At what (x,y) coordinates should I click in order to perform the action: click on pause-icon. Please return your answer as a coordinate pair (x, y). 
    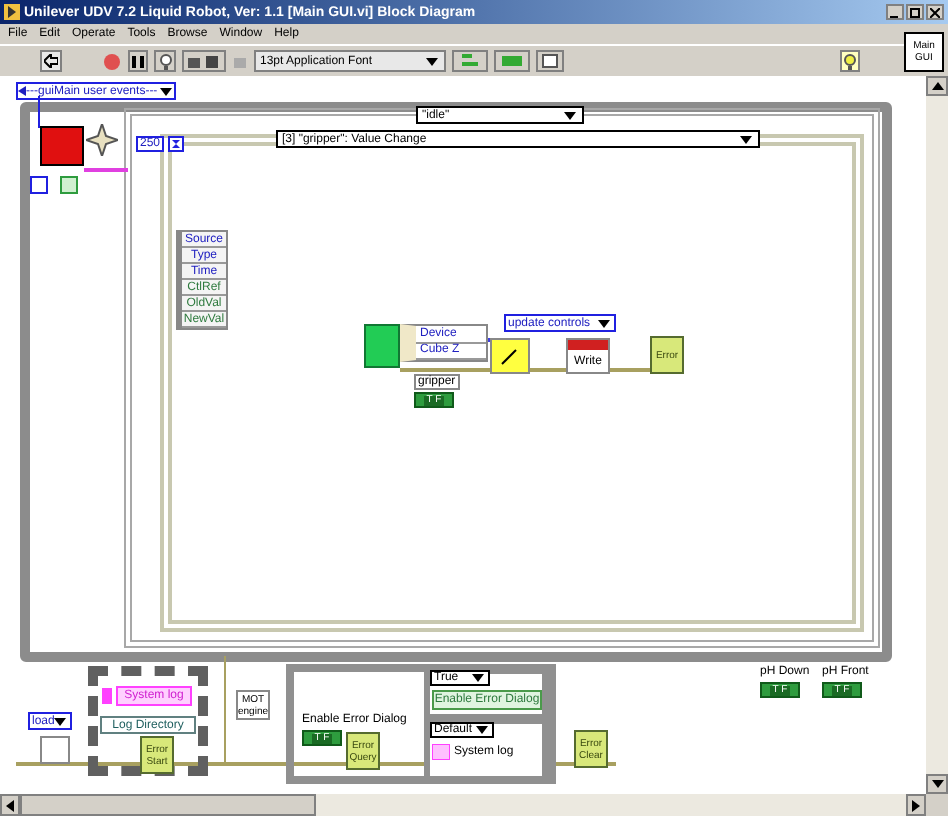
    Looking at the image, I should click on (138, 61).